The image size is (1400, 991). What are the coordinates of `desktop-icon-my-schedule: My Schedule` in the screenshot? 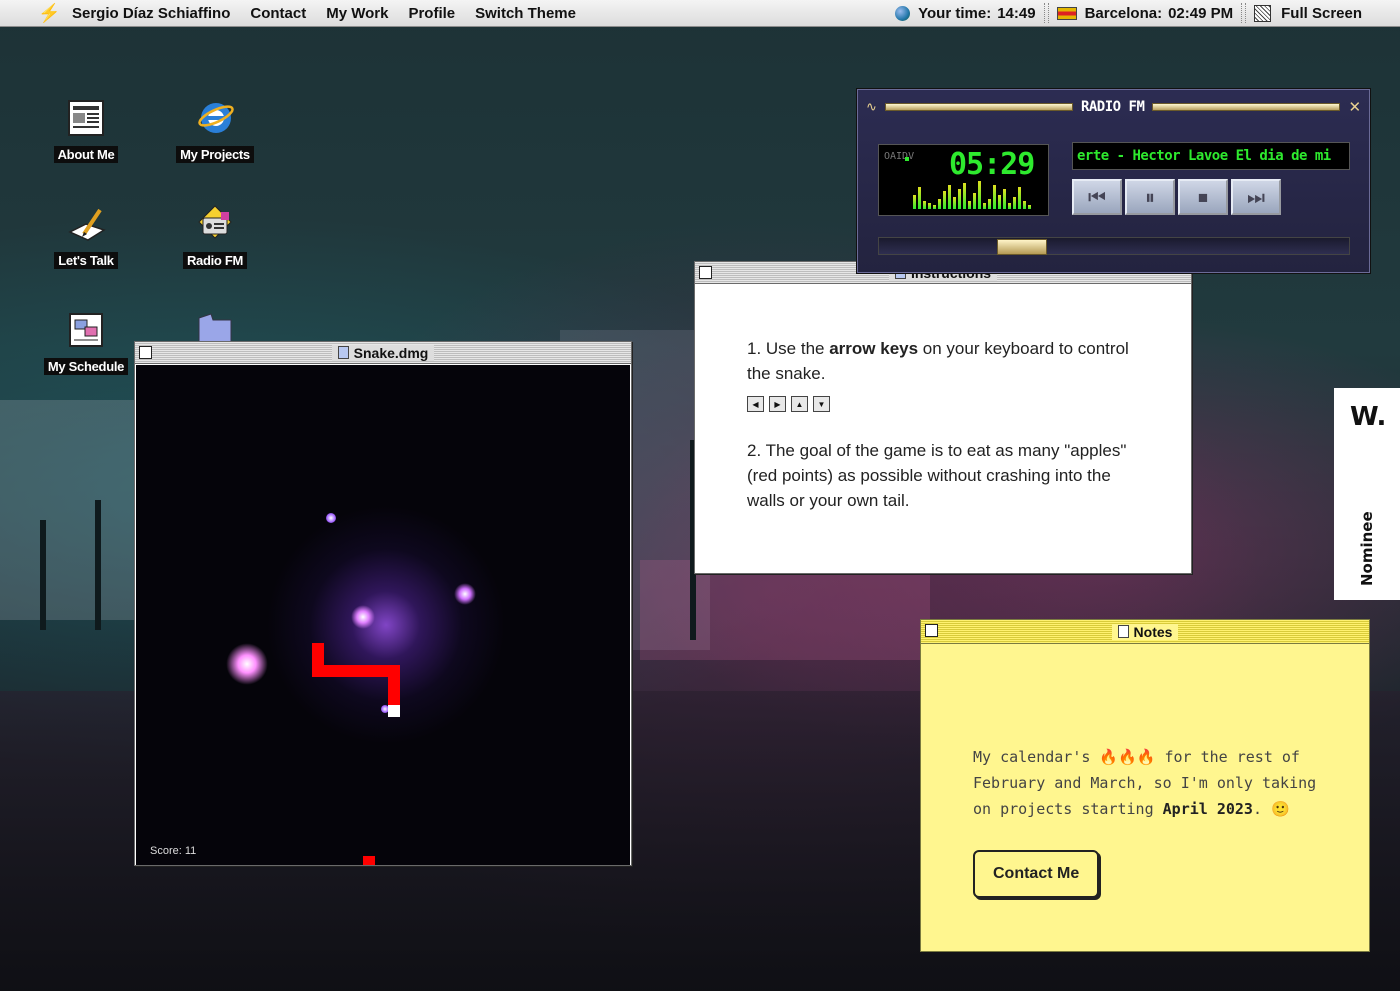 It's located at (86, 342).